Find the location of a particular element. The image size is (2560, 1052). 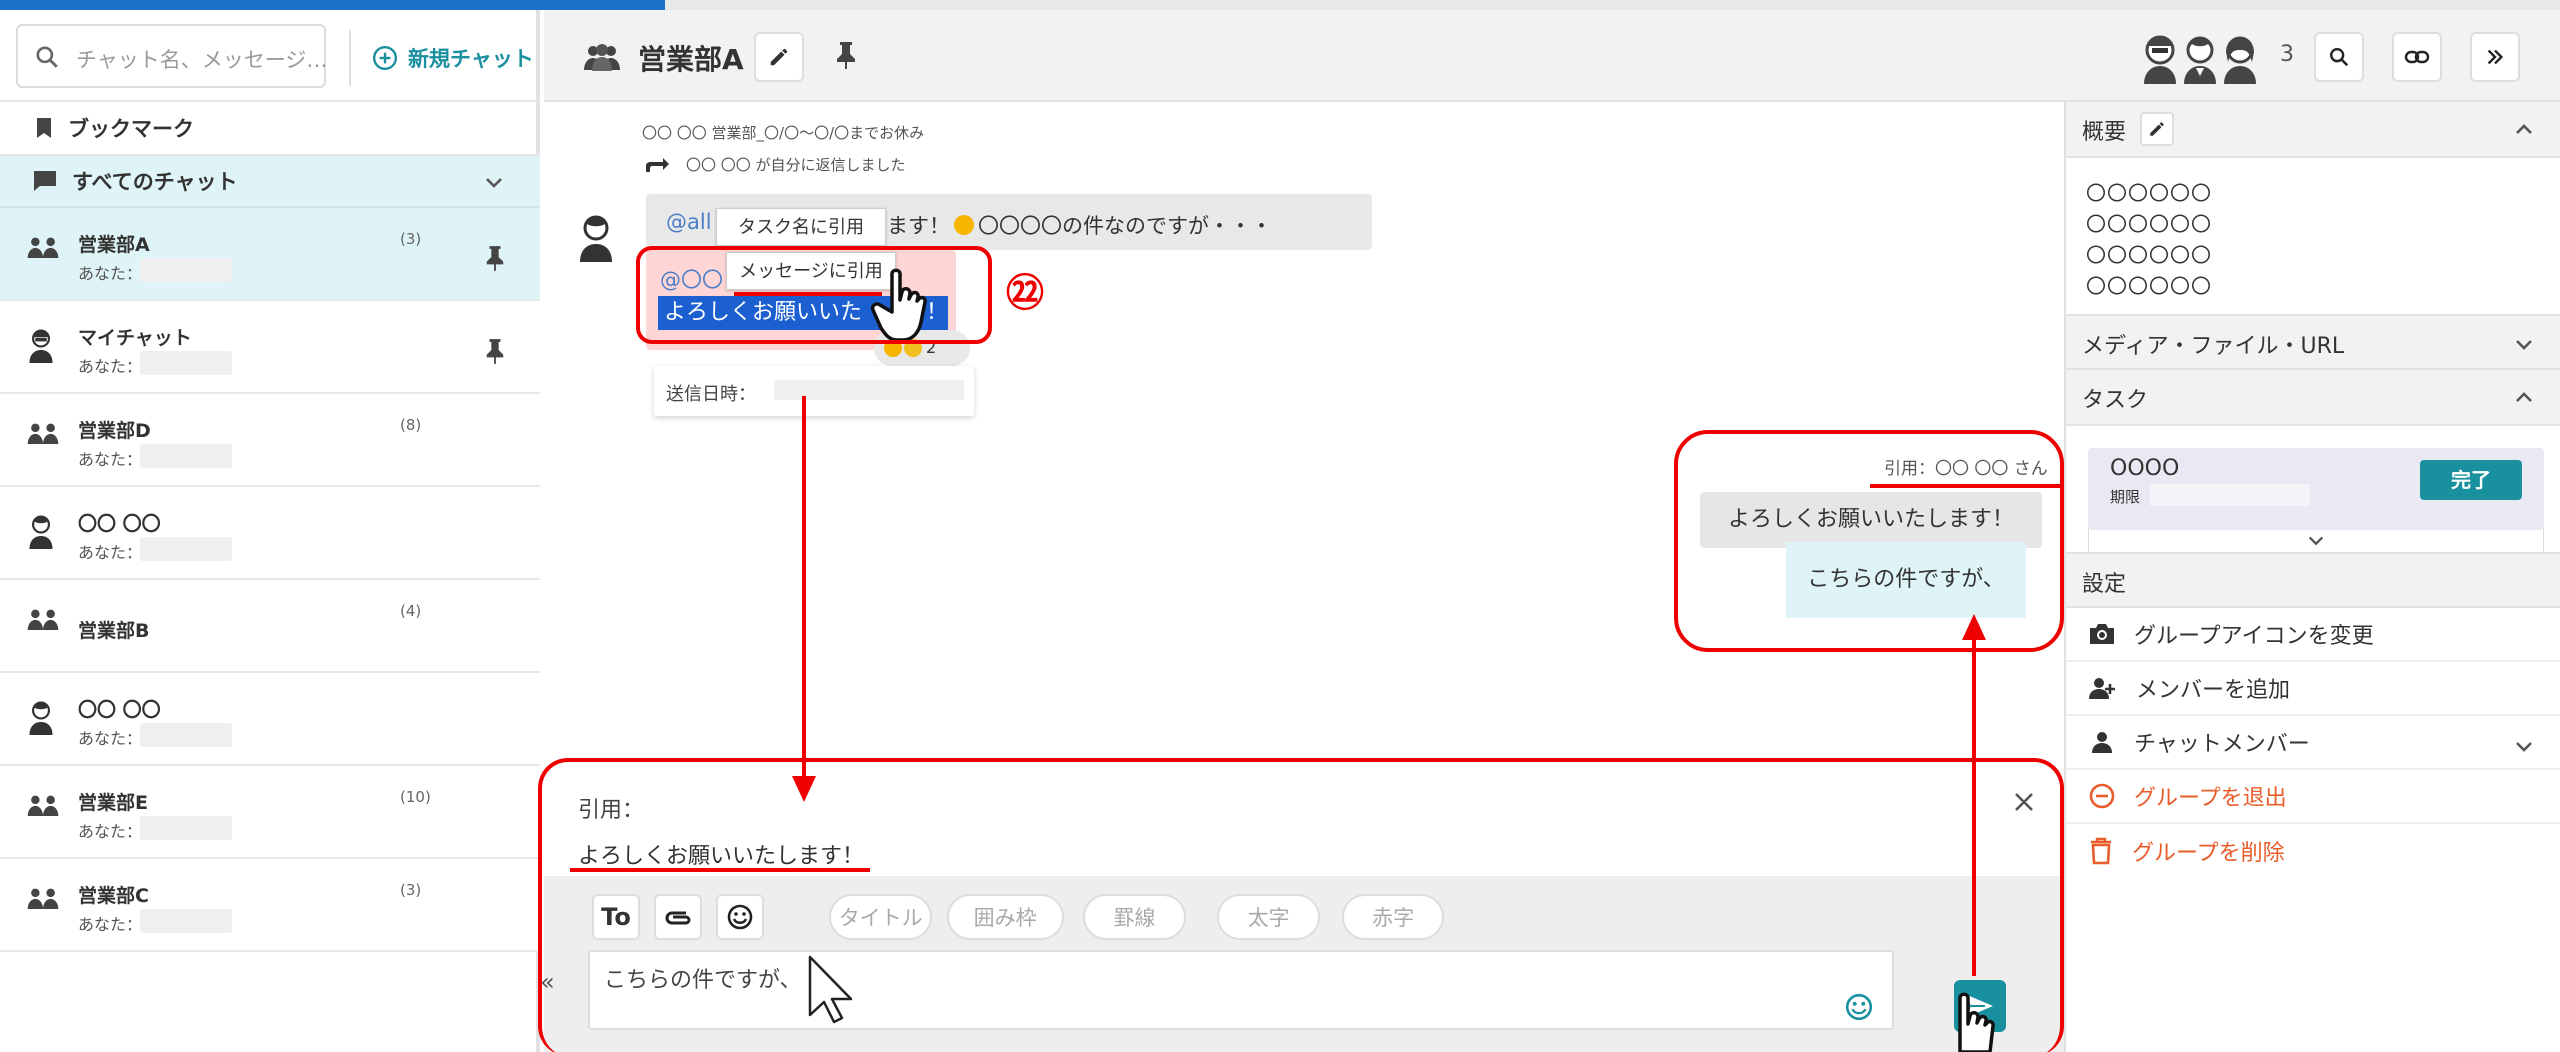

settings-section-header: 設定 is located at coordinates (2313, 580).